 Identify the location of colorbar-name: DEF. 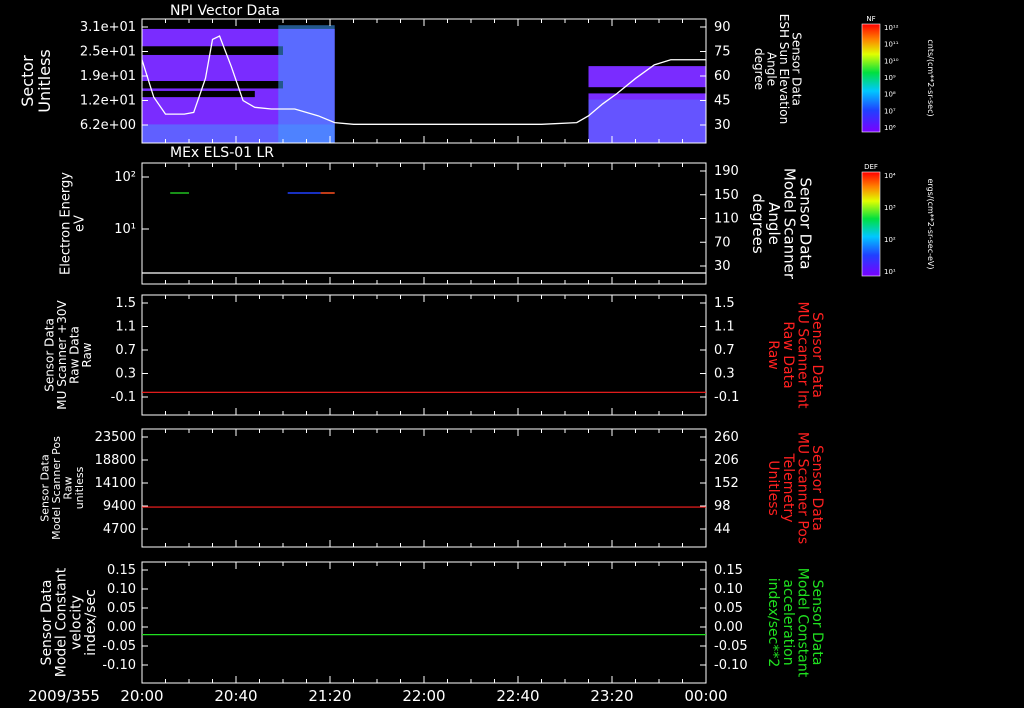
(871, 167).